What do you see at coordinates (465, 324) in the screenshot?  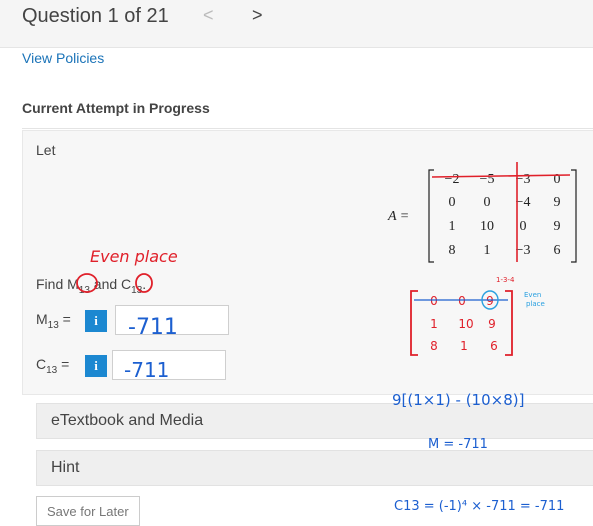 I see `minor-cell: 10` at bounding box center [465, 324].